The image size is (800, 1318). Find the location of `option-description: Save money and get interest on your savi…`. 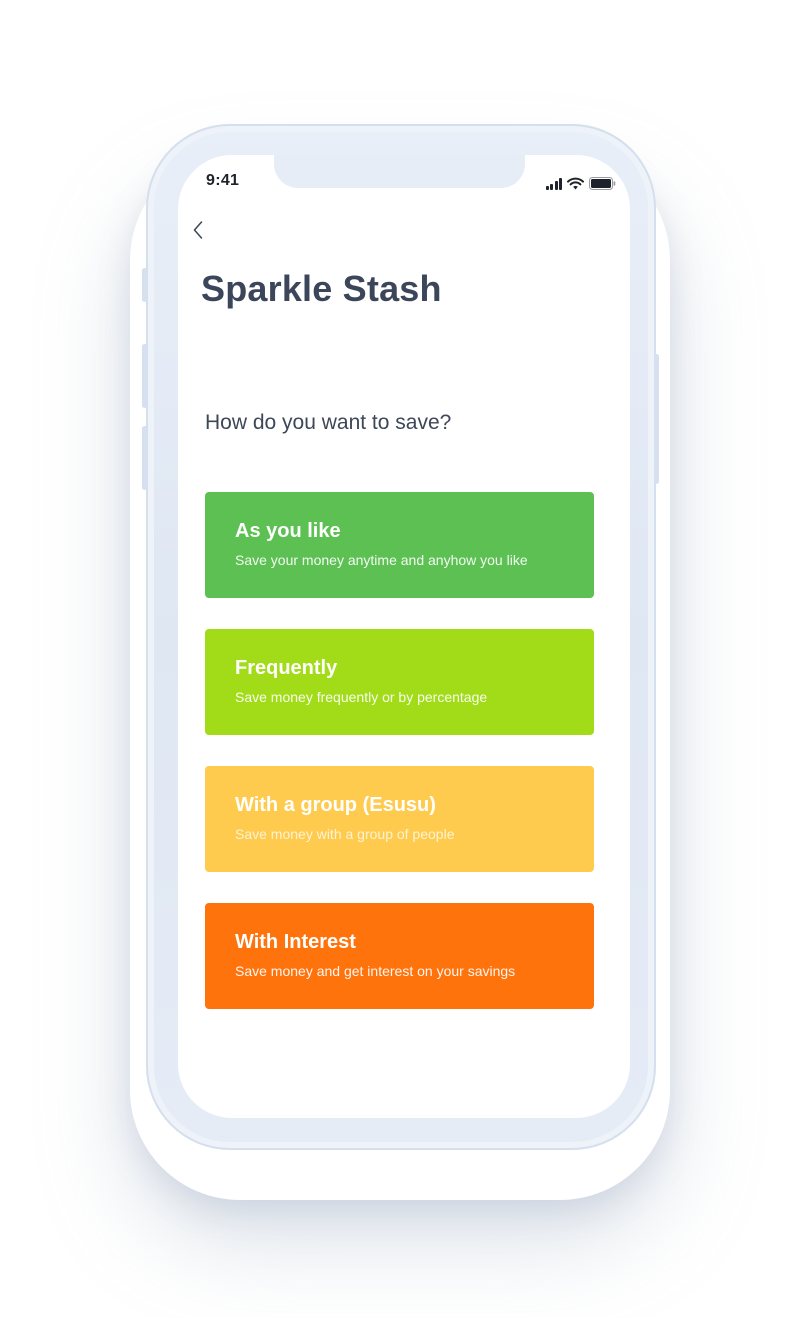

option-description: Save money and get interest on your savi… is located at coordinates (375, 971).